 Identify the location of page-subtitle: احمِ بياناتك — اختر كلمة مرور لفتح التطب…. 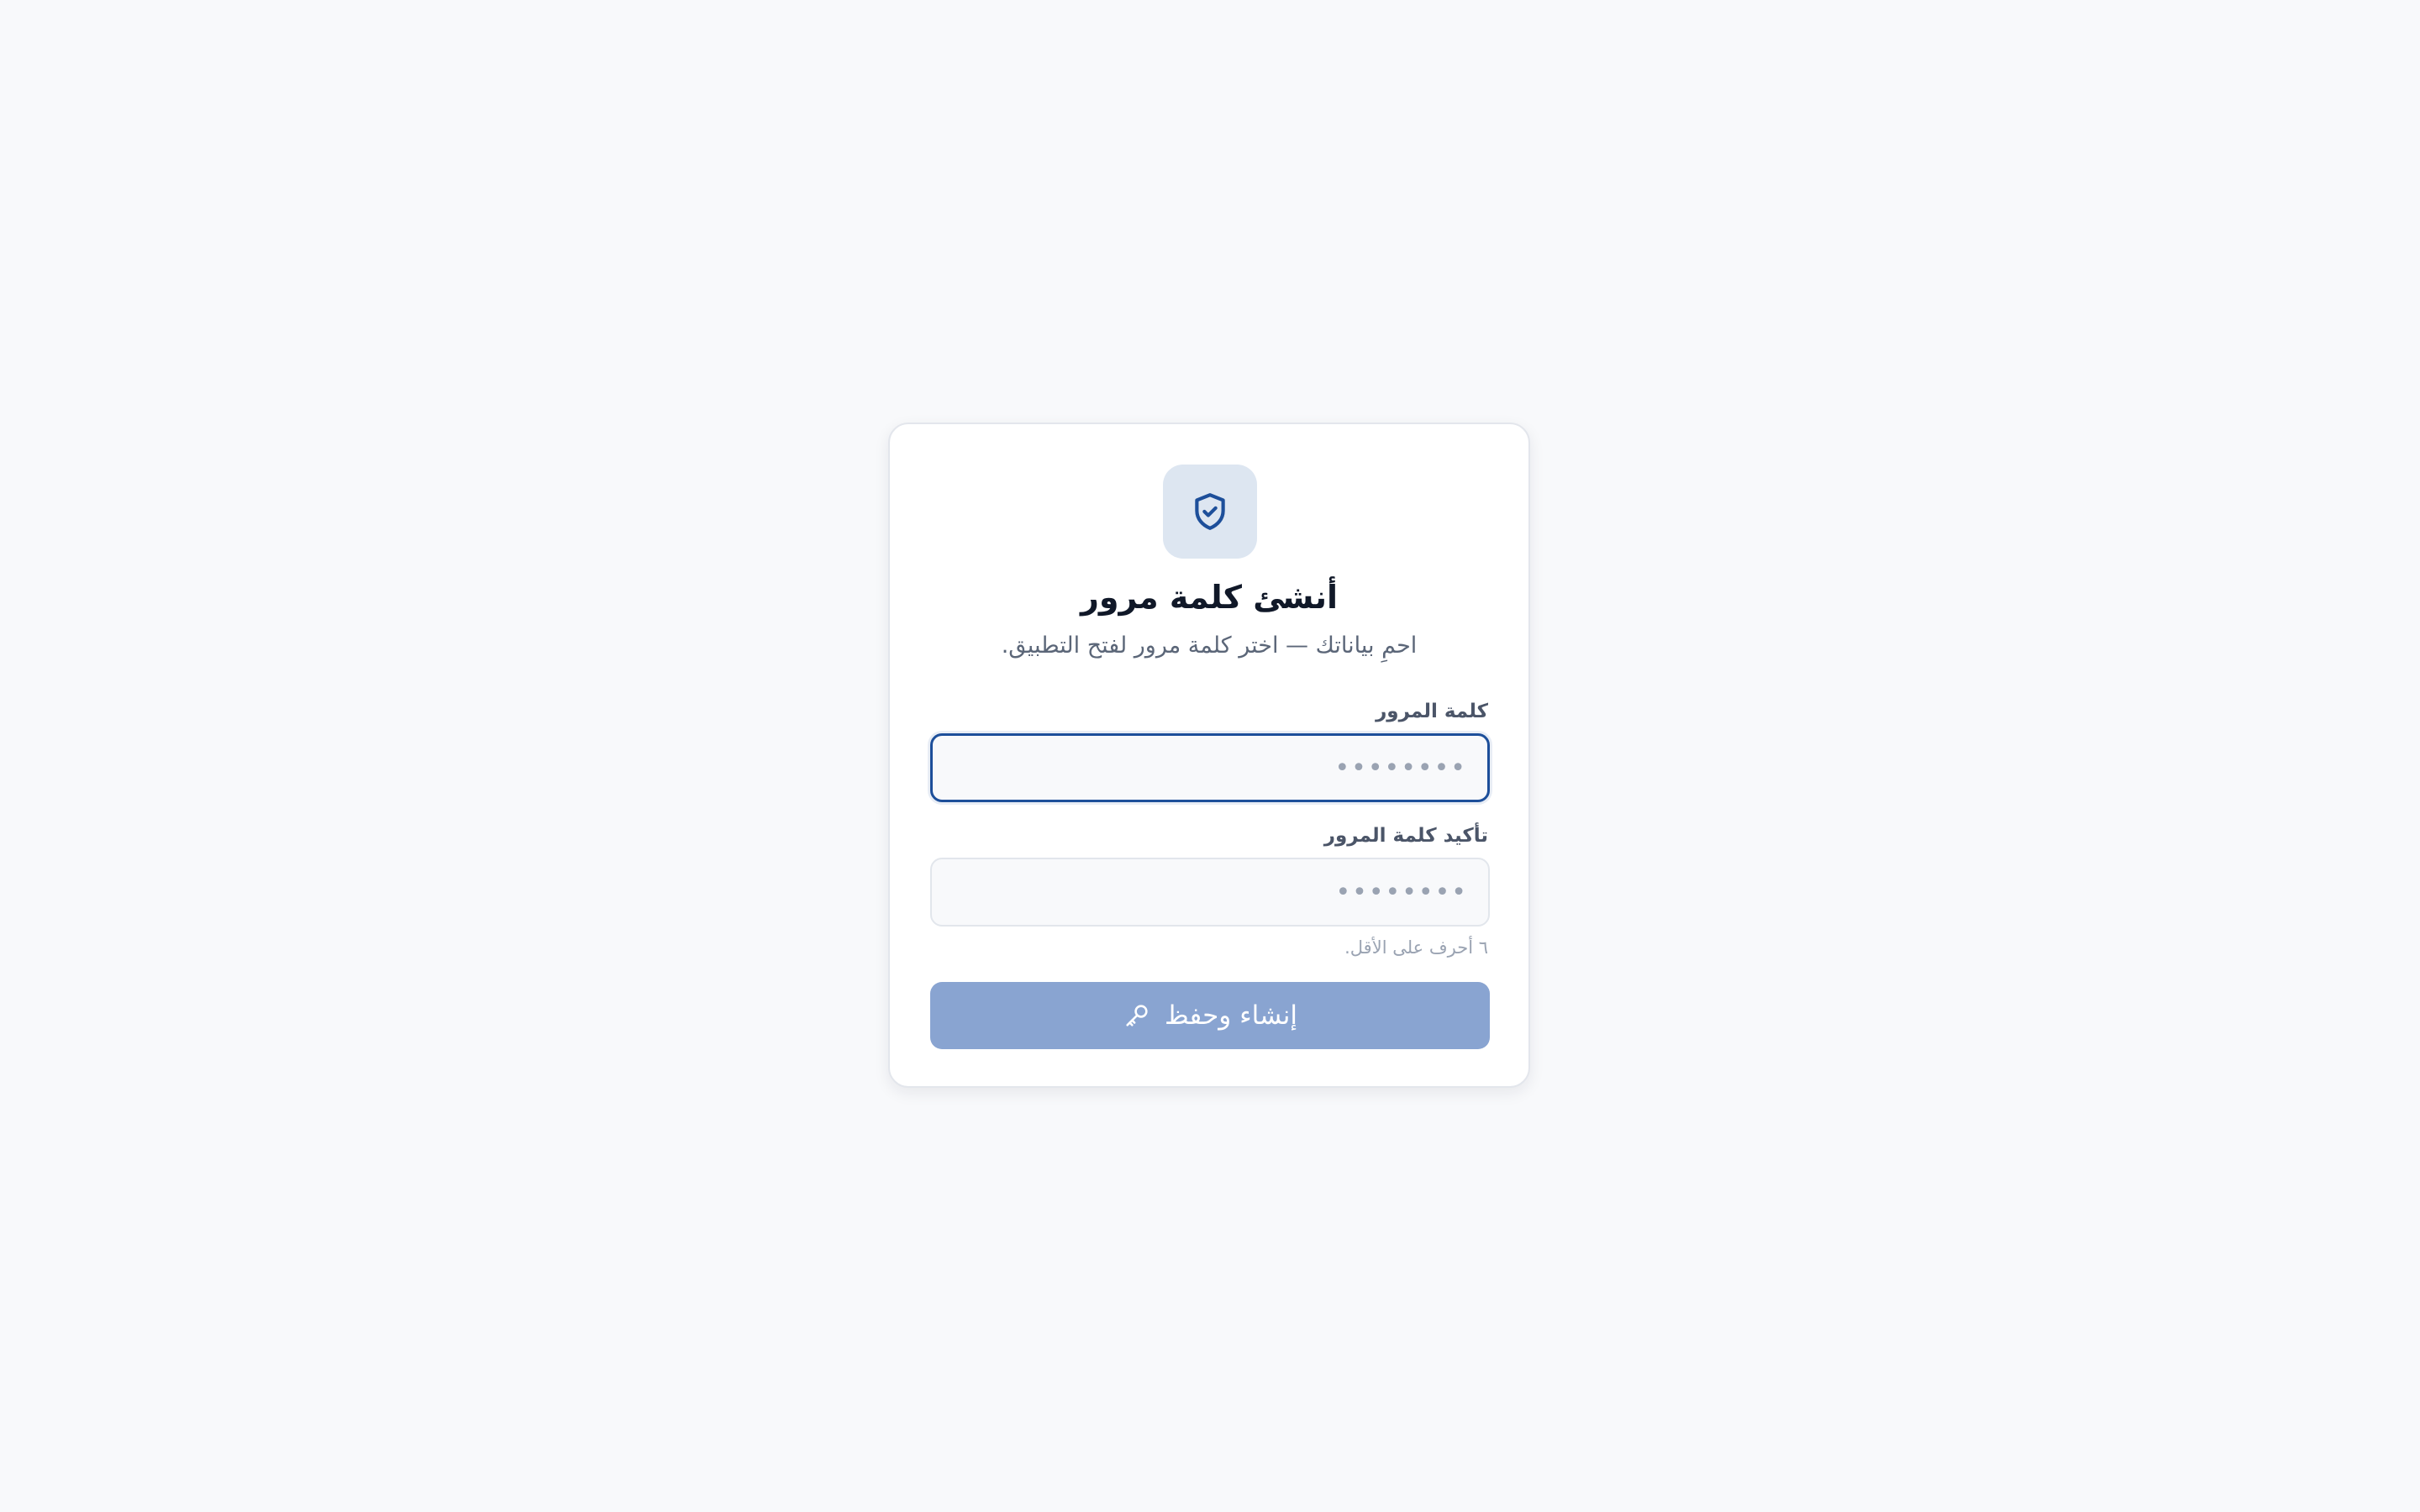
(1209, 646).